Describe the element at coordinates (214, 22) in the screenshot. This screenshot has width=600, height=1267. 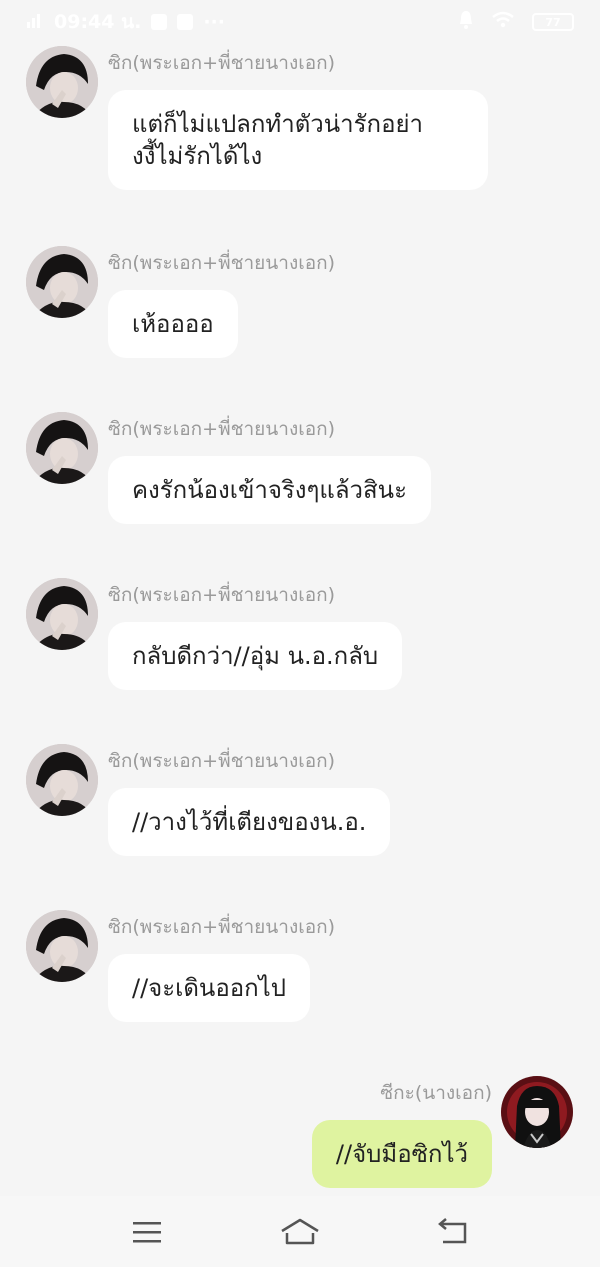
I see `more-notifications-icon: ···` at that location.